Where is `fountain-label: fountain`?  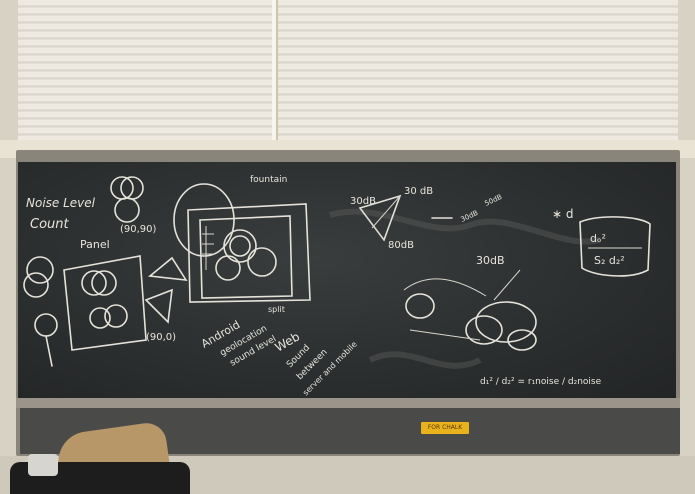 fountain-label: fountain is located at coordinates (268, 180).